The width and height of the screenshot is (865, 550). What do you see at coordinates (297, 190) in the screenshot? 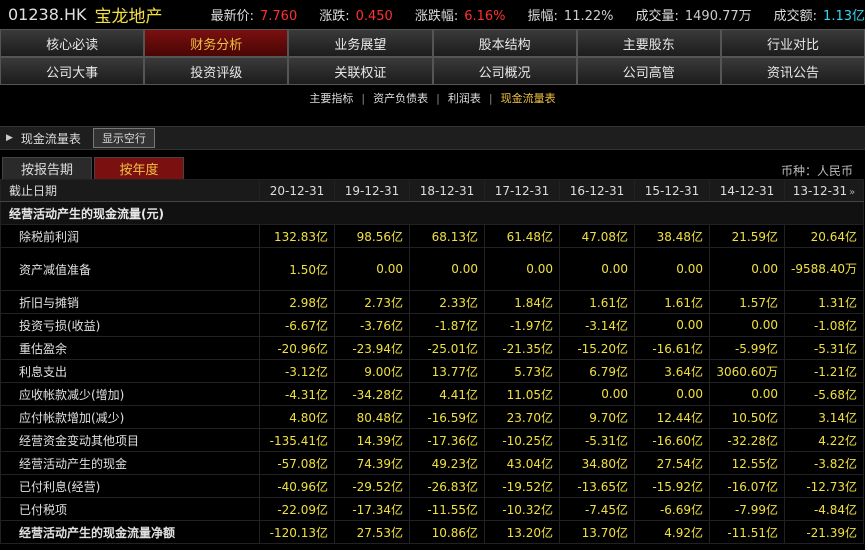
I see `column-header: 20-12-31` at bounding box center [297, 190].